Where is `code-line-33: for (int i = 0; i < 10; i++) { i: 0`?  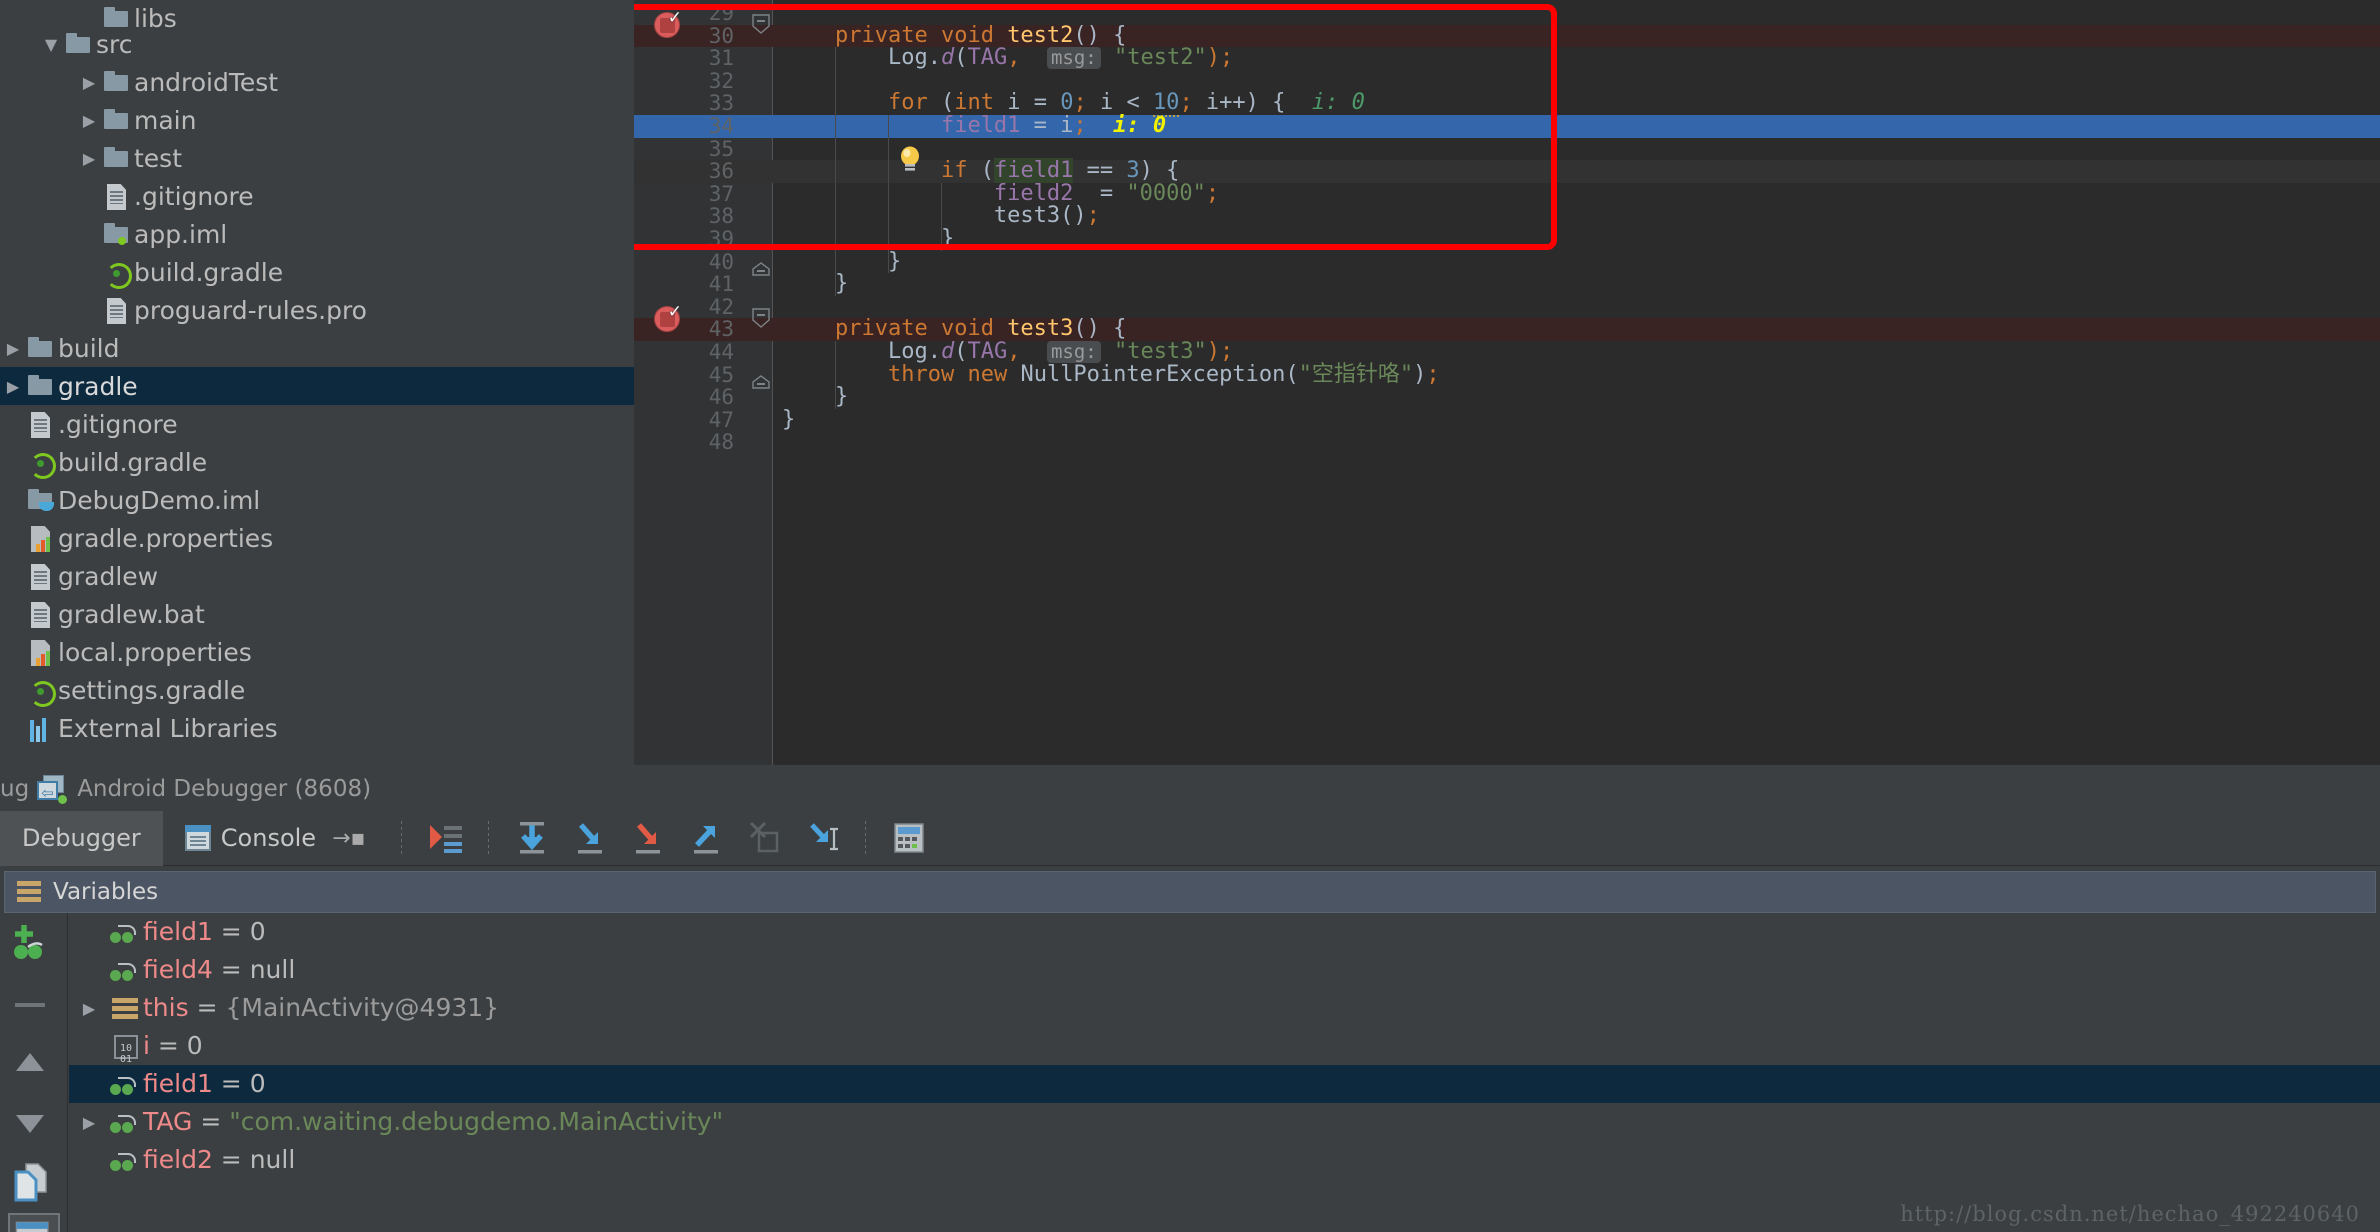 code-line-33: for (int i = 0; i < 10; i++) { i: 0 is located at coordinates (1073, 104).